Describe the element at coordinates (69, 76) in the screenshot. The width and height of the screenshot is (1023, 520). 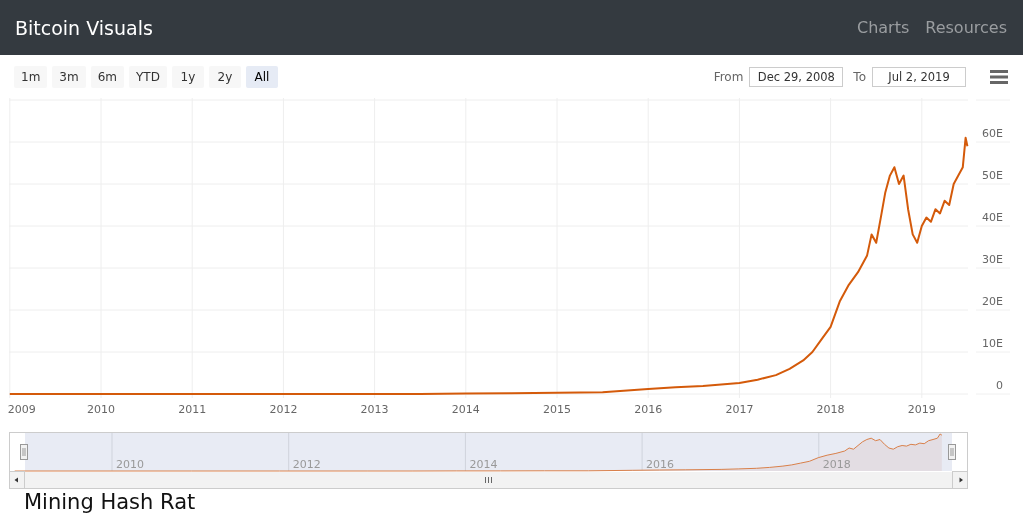
I see `range-button: 3m` at that location.